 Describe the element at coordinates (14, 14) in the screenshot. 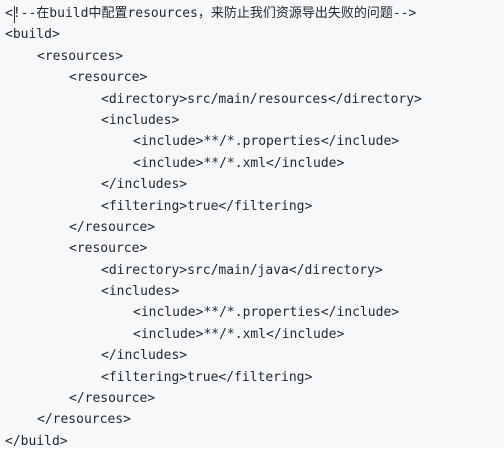

I see `text-cursor` at that location.